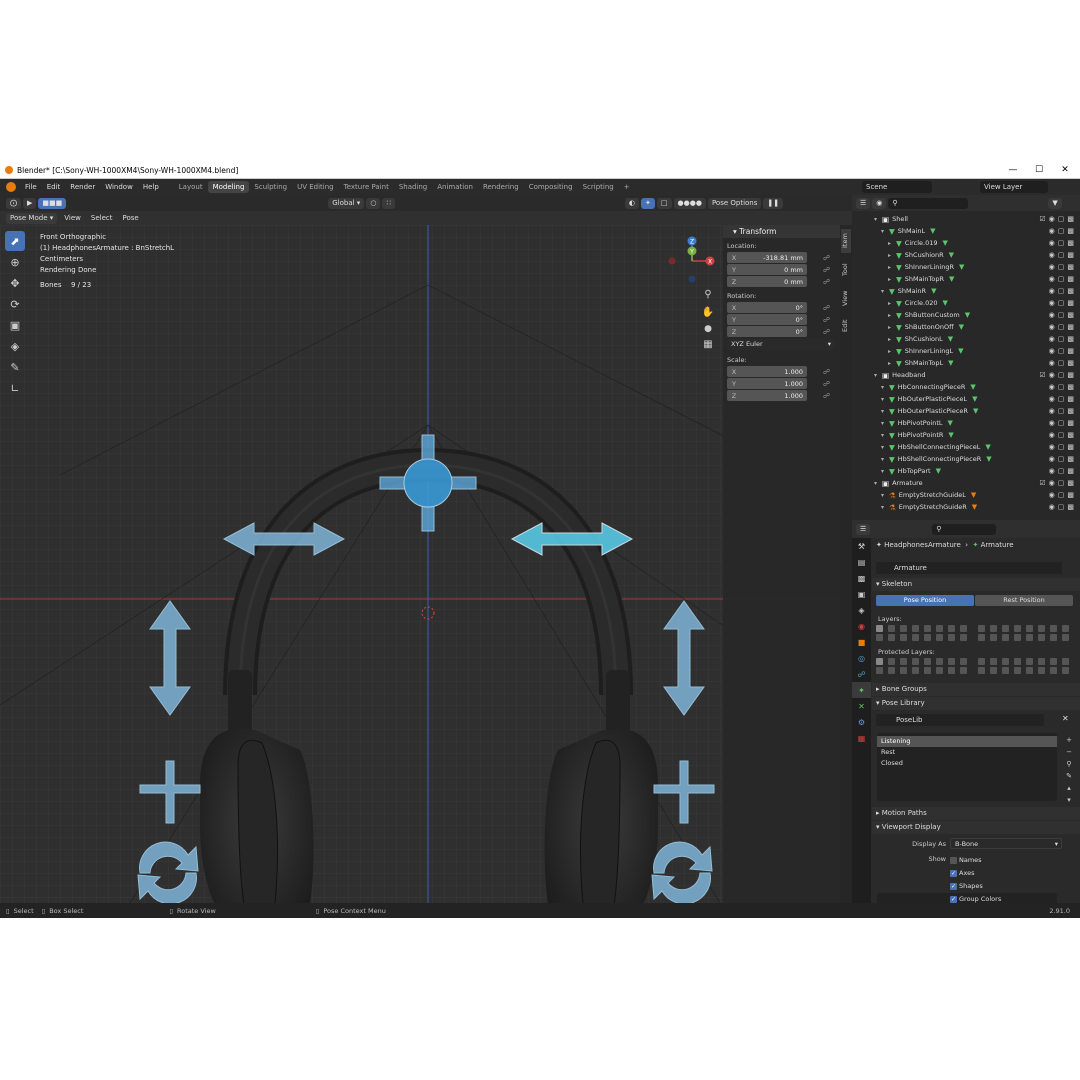 Image resolution: width=1080 pixels, height=1080 pixels. Describe the element at coordinates (1058, 219) in the screenshot. I see `visibility-icon: ☑◉▢▩` at that location.